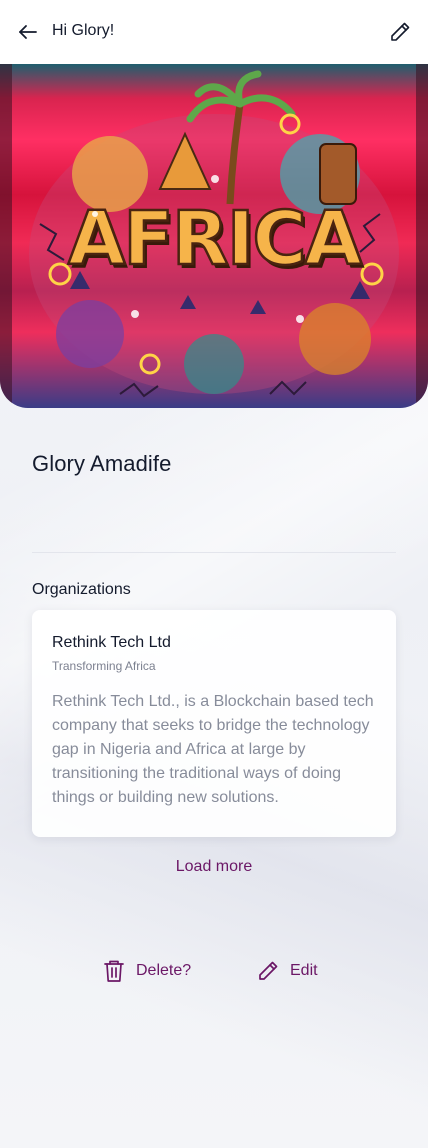 The image size is (428, 1148). Describe the element at coordinates (28, 32) in the screenshot. I see `arrow-left-icon` at that location.